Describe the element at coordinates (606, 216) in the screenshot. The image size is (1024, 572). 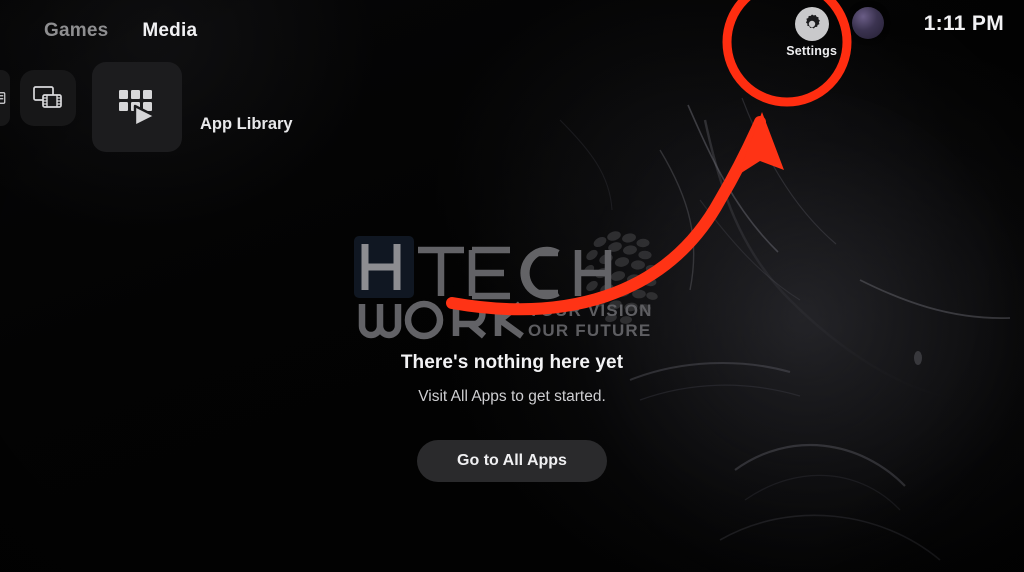
I see `annotation-arrow-shaft` at that location.